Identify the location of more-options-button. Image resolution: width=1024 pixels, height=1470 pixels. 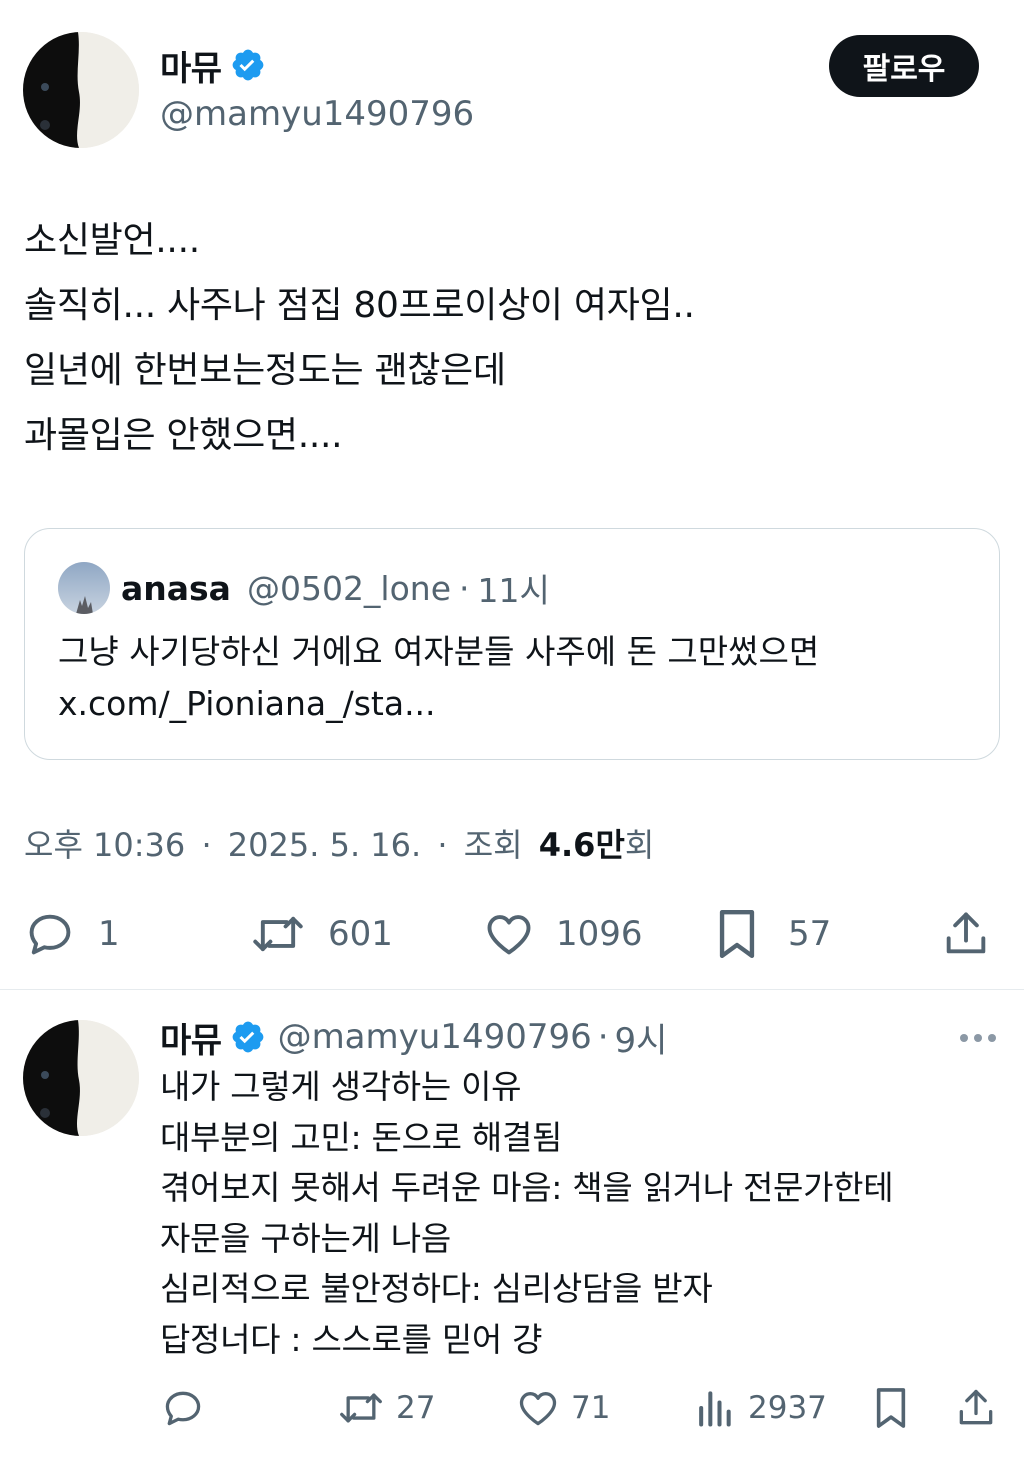
(978, 1038).